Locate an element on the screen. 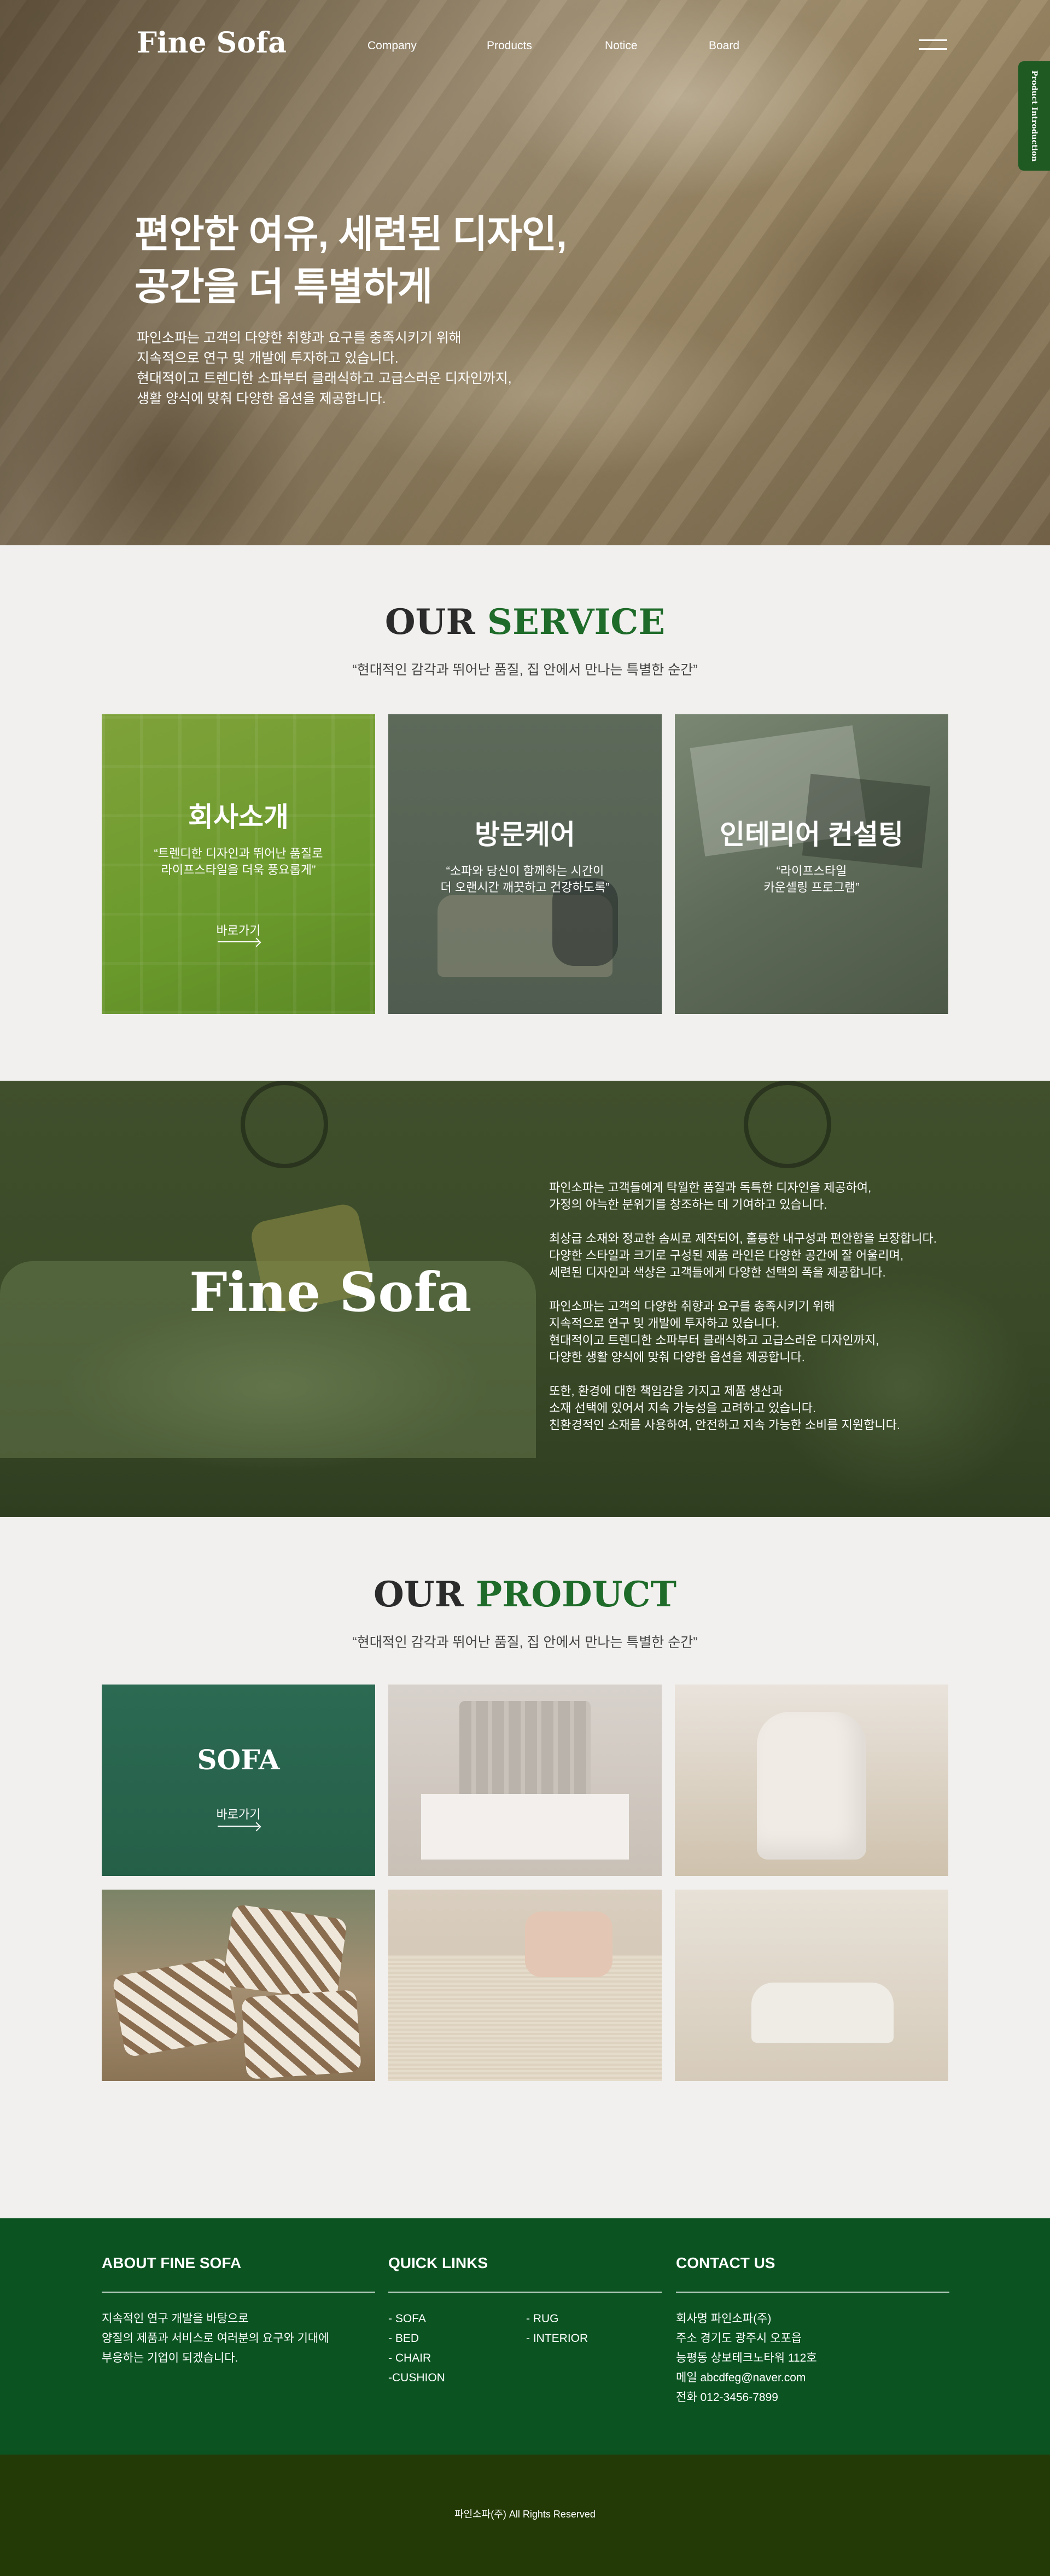 The width and height of the screenshot is (1050, 2576). card-desc: “소파와 당신이 함께하는 시간이 더 오랜시간 깨끗하고 건강하도록” is located at coordinates (525, 879).